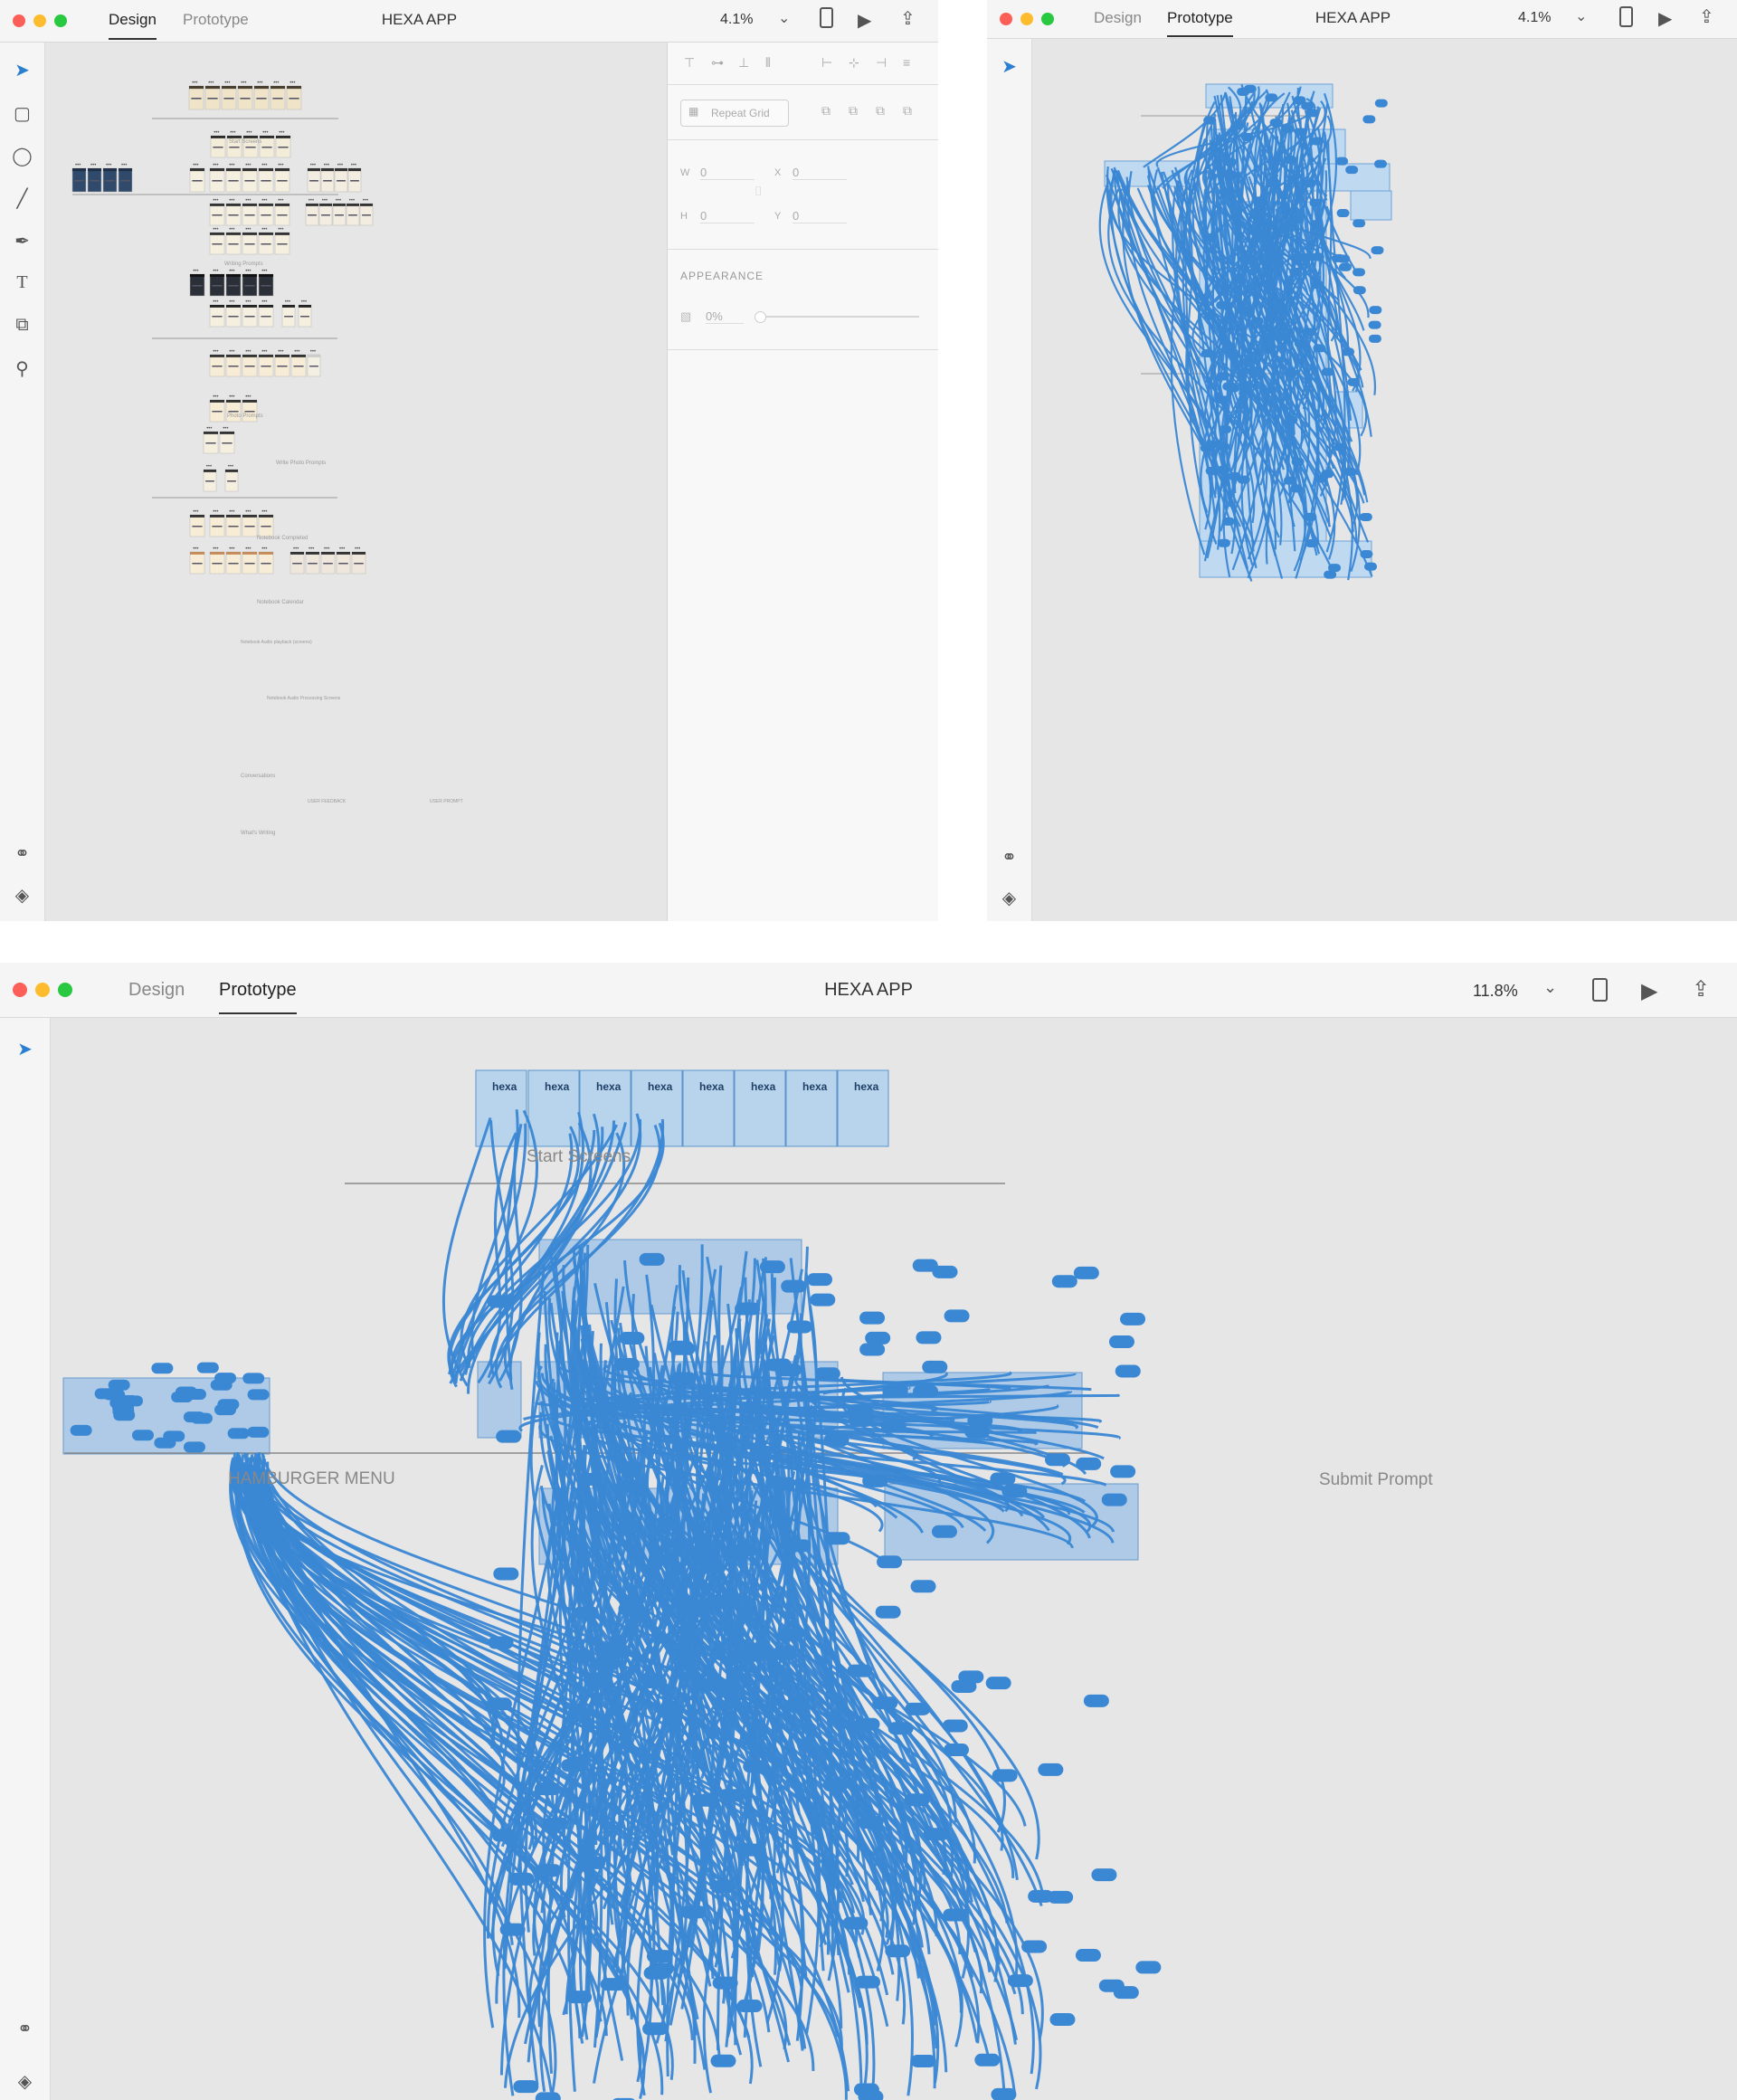  I want to click on boolean-add-icon: ⧉, so click(826, 111).